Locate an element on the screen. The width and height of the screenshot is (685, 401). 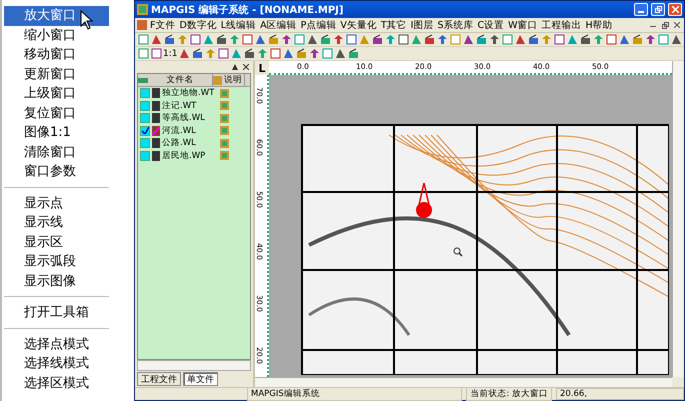
menu-item: 显示线 is located at coordinates (56, 222).